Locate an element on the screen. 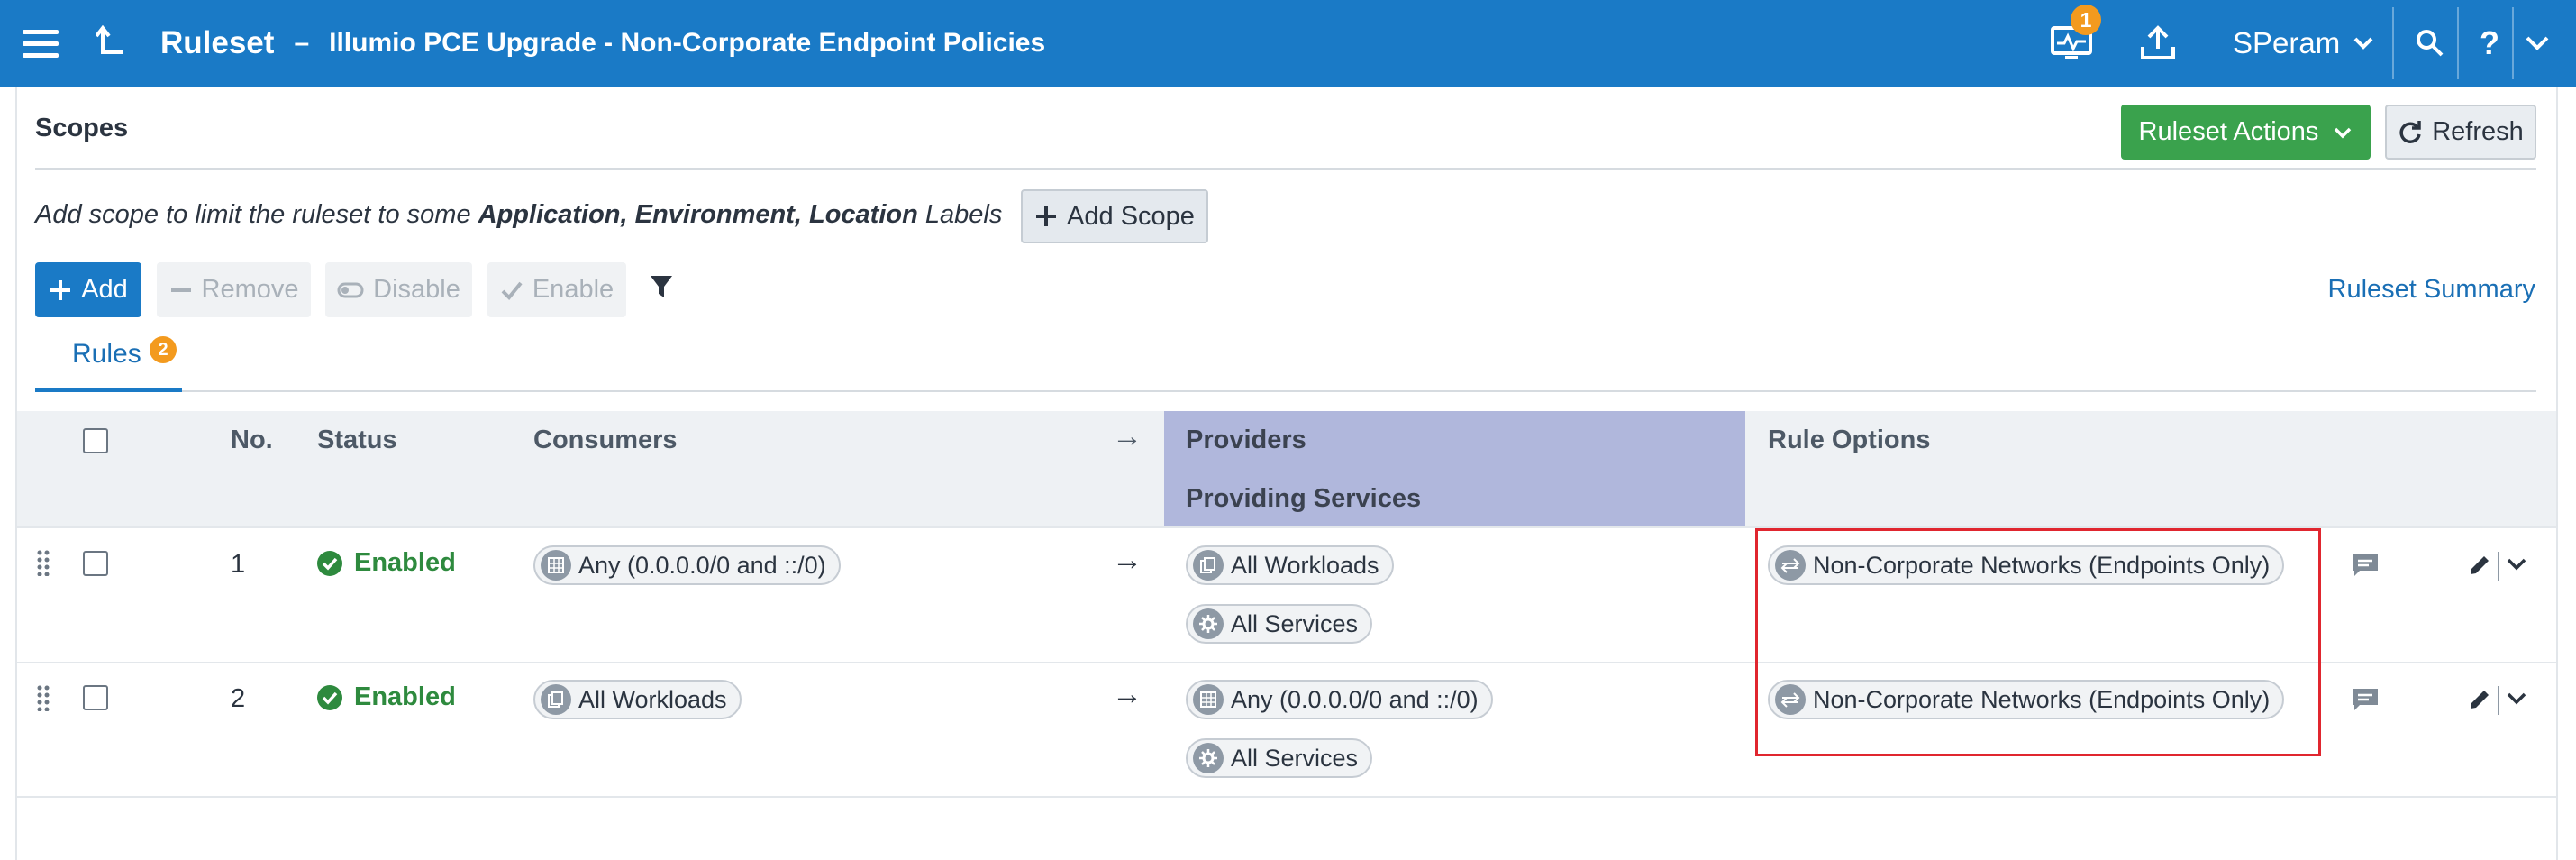 Image resolution: width=2576 pixels, height=860 pixels. header-status: Status is located at coordinates (357, 439).